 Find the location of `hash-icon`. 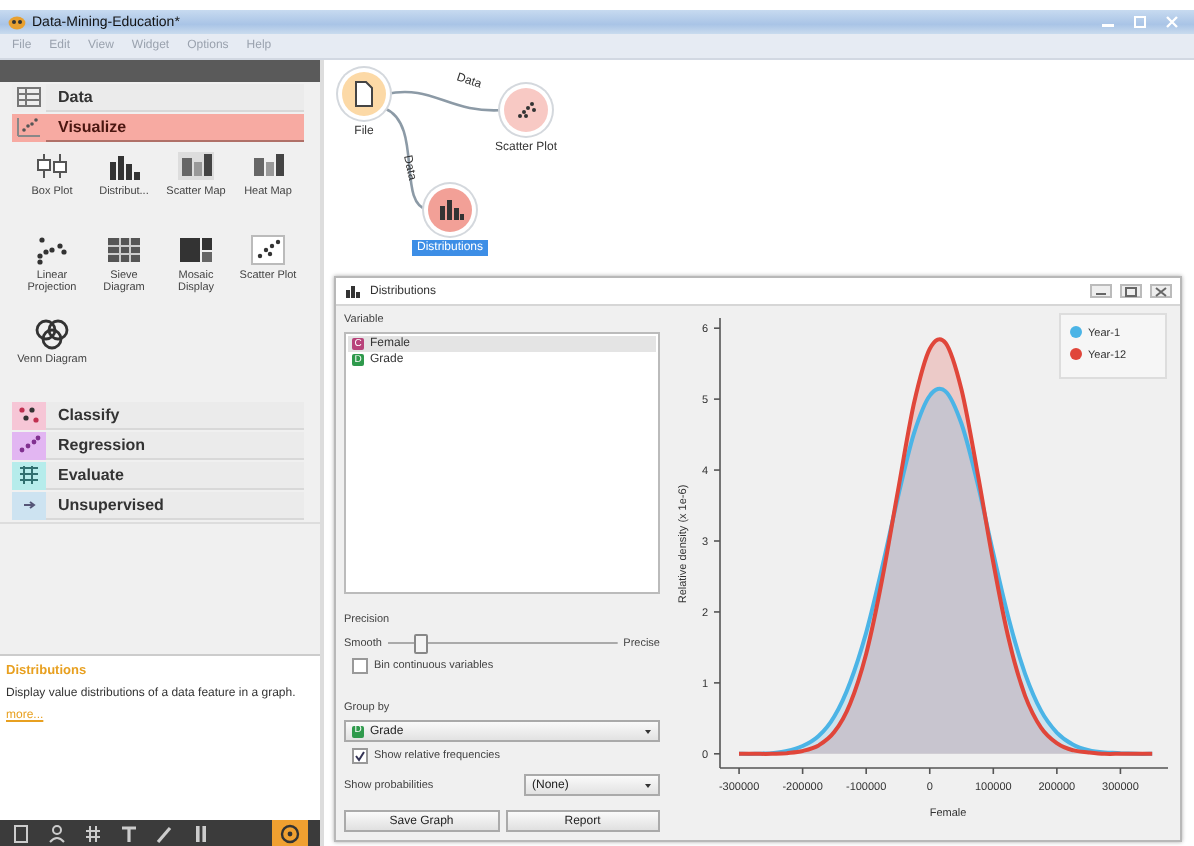

hash-icon is located at coordinates (93, 833).